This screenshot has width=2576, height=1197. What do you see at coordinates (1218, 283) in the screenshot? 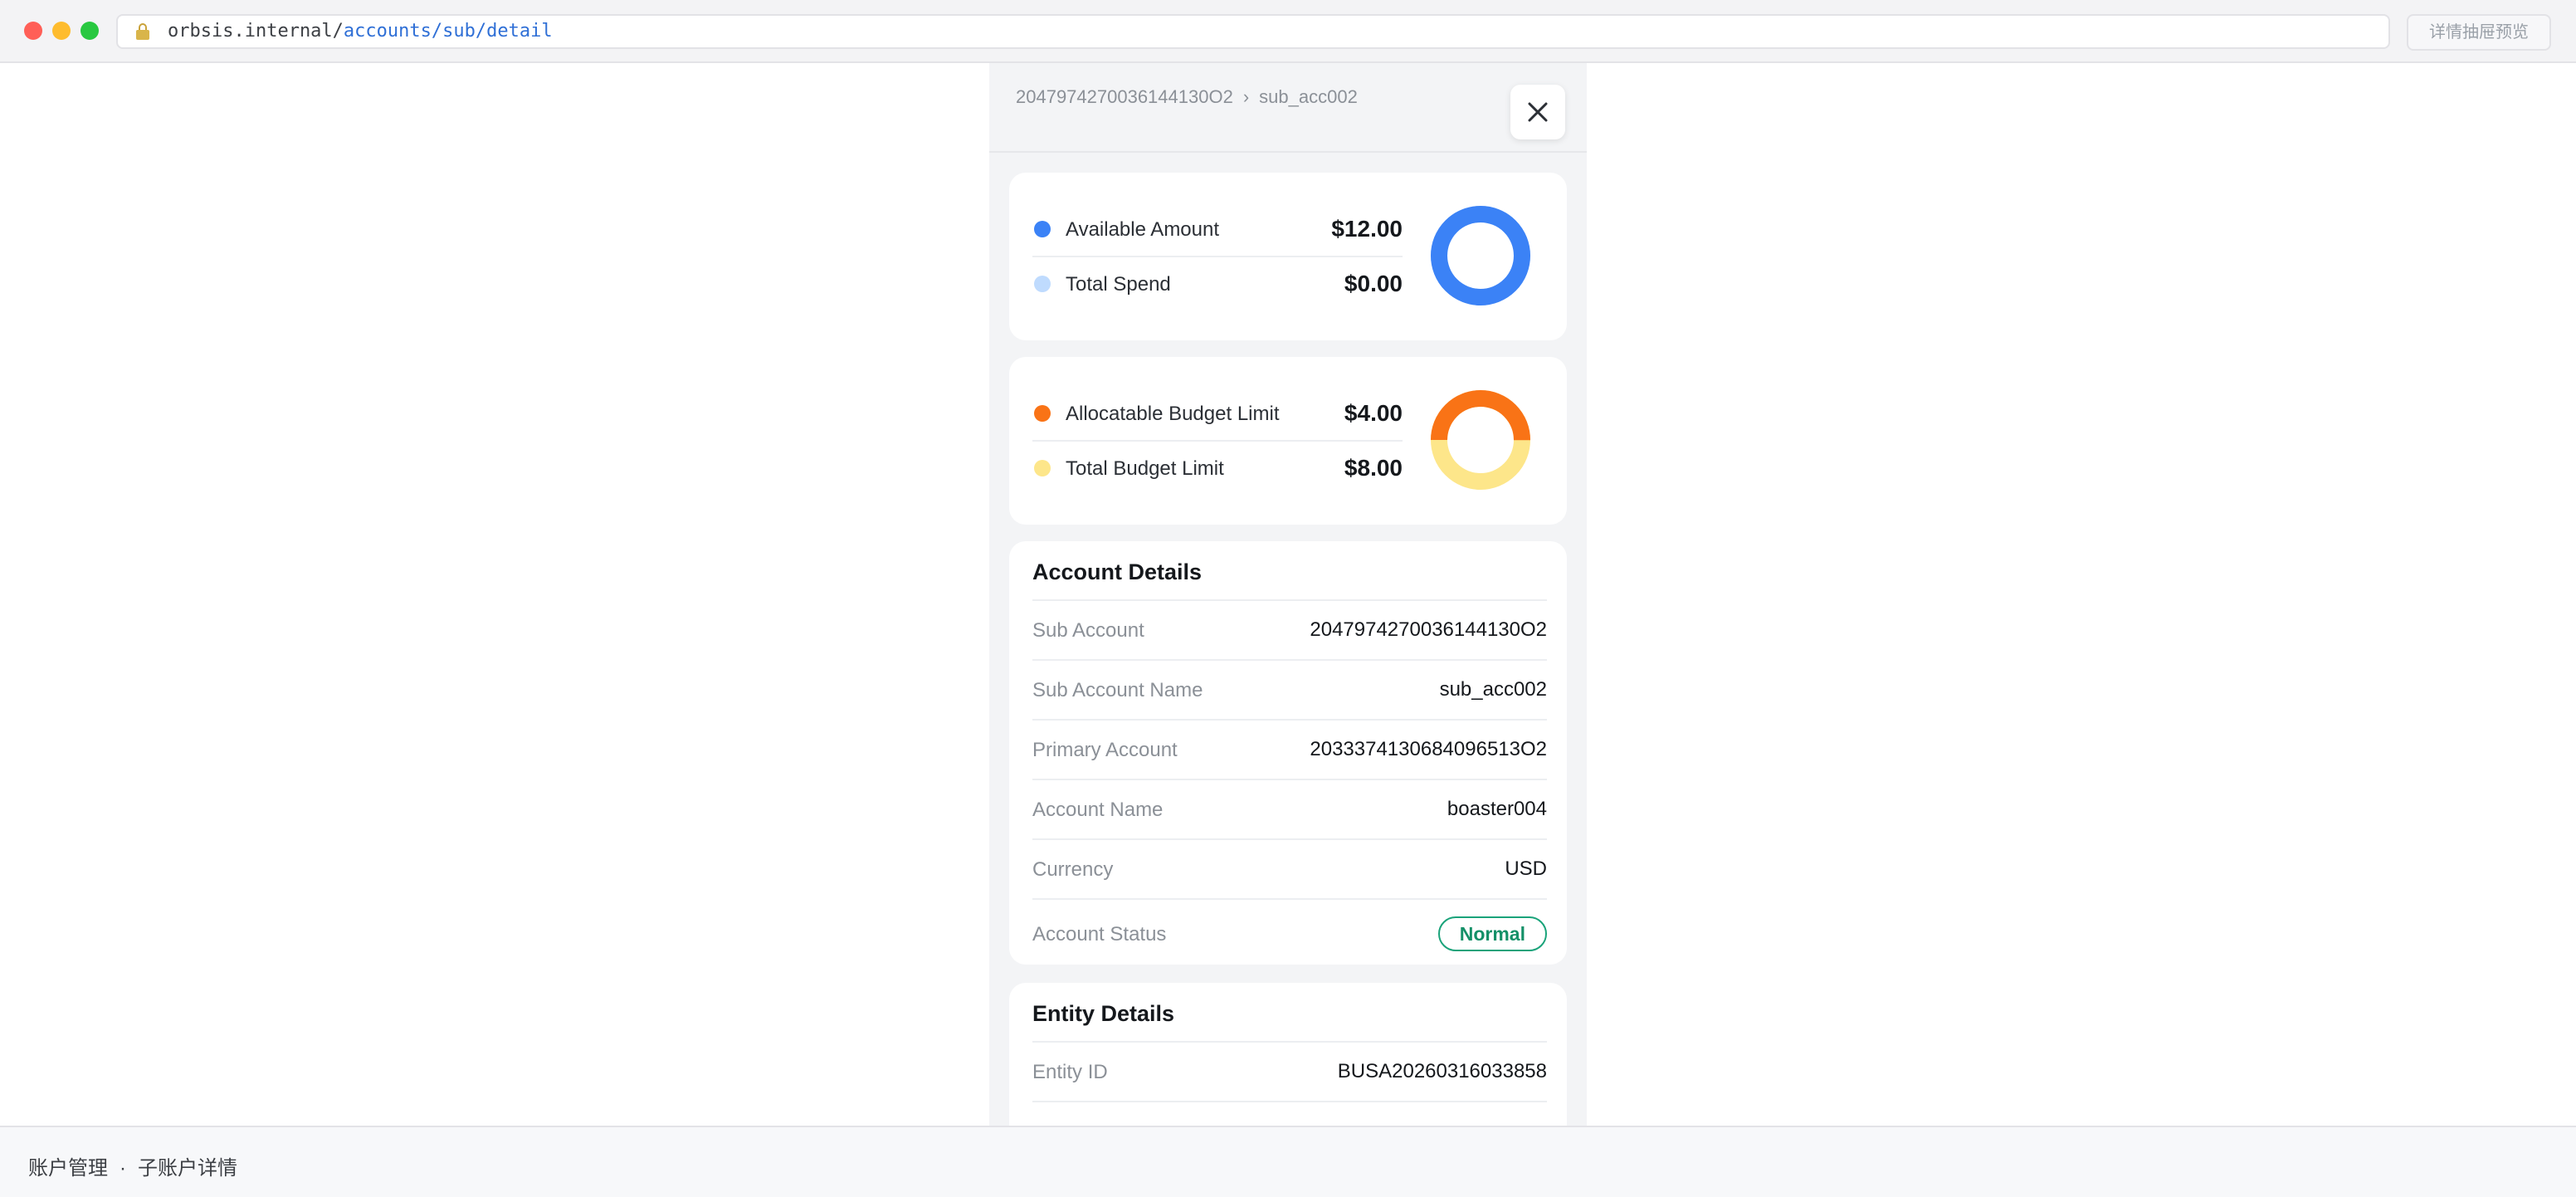
I see `total-spend-row: Total Spend $0.00` at bounding box center [1218, 283].